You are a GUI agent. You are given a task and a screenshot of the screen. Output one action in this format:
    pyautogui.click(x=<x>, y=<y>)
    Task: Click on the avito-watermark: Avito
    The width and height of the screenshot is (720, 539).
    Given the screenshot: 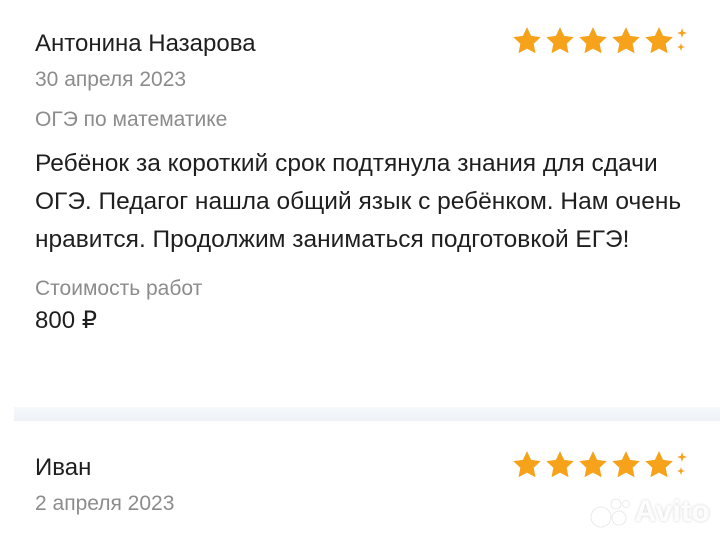 What is the action you would take?
    pyautogui.click(x=649, y=512)
    